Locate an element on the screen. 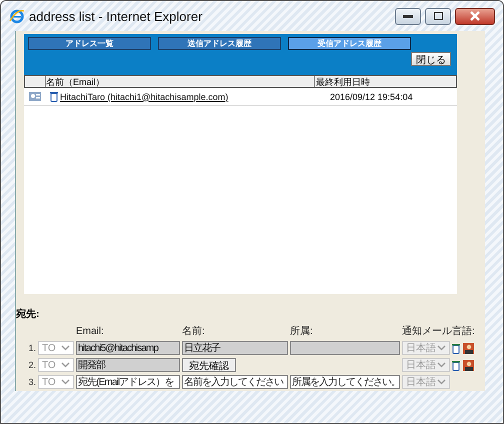 The width and height of the screenshot is (504, 424). affiliation-field: 所属を入力してください。 is located at coordinates (345, 382).